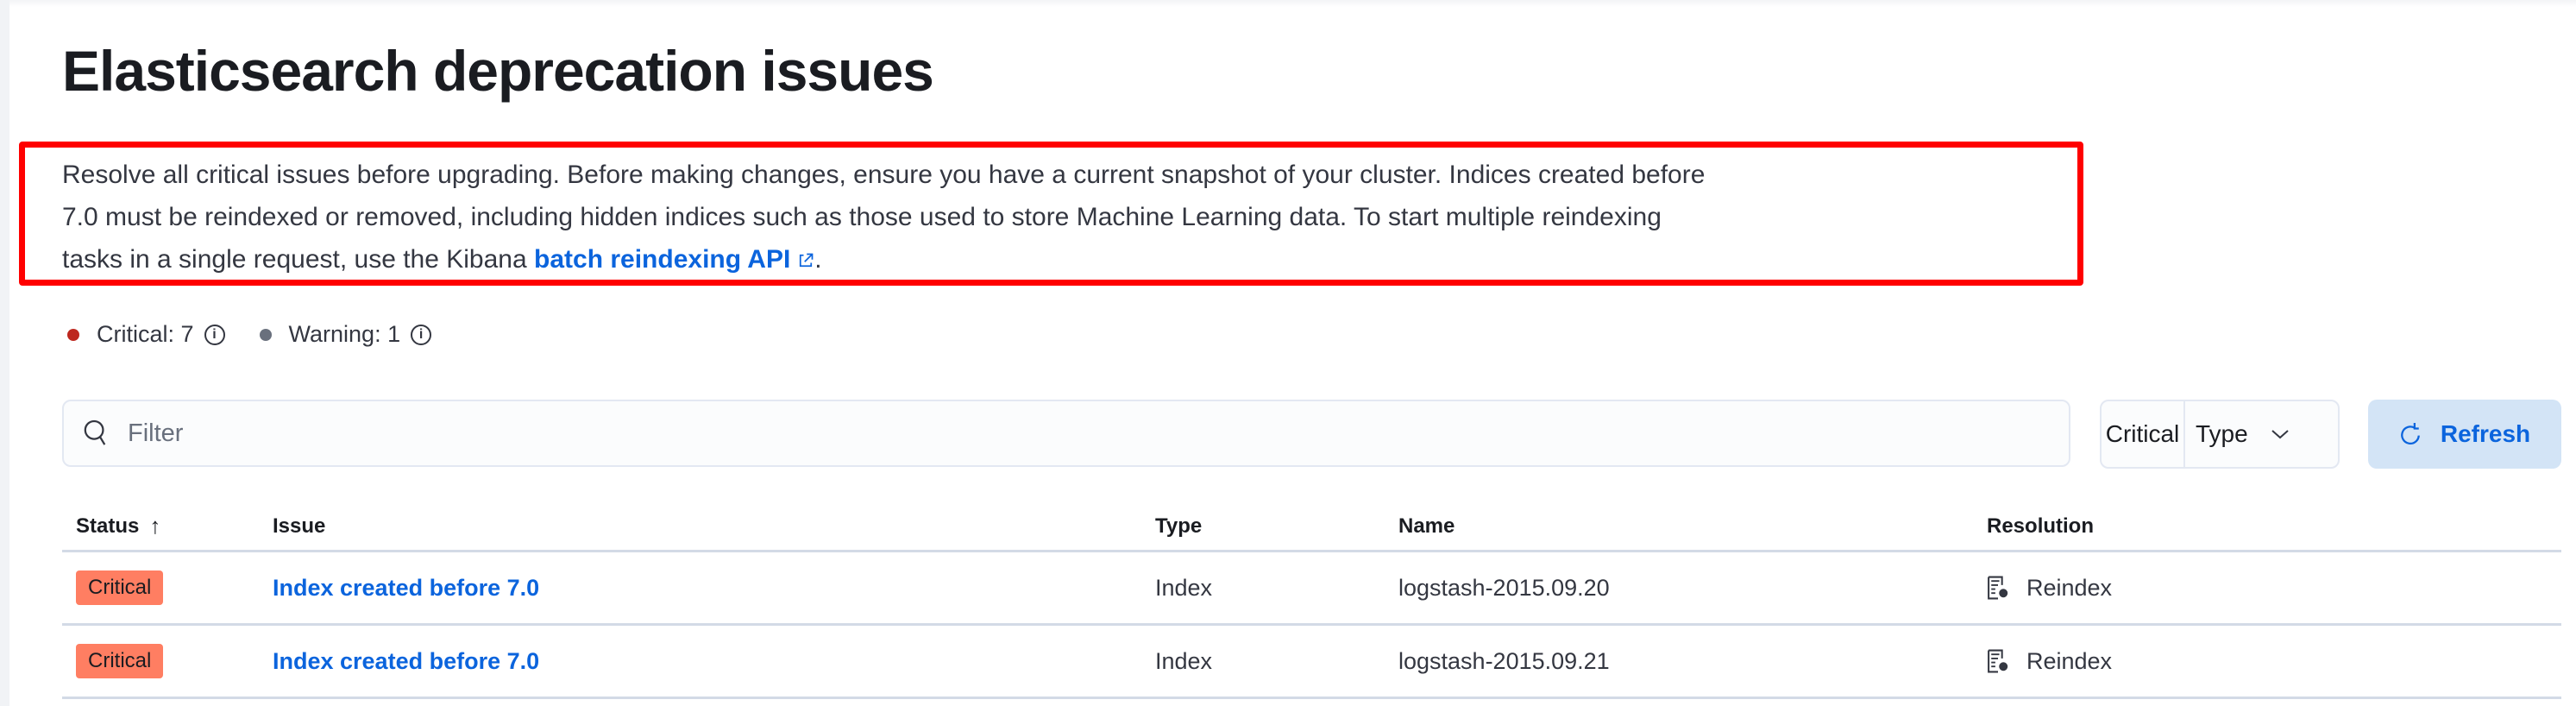  What do you see at coordinates (1426, 526) in the screenshot?
I see `name-column-header: Name` at bounding box center [1426, 526].